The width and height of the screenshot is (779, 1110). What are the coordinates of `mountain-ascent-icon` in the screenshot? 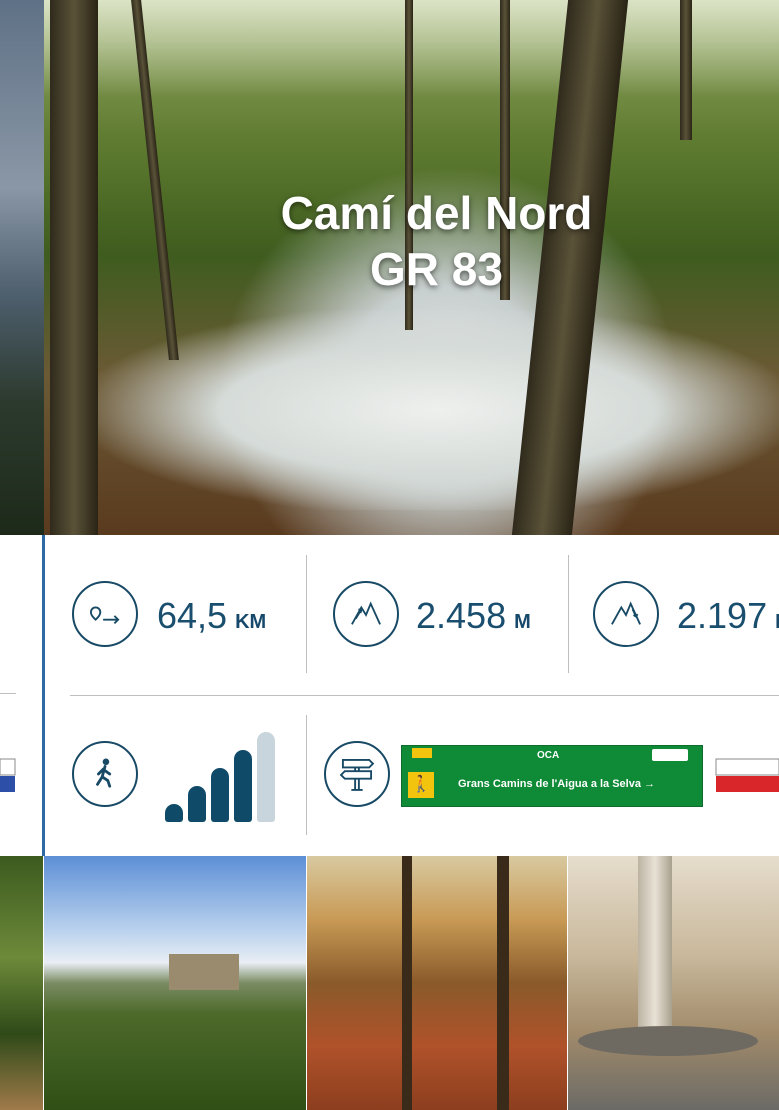 It's located at (366, 614).